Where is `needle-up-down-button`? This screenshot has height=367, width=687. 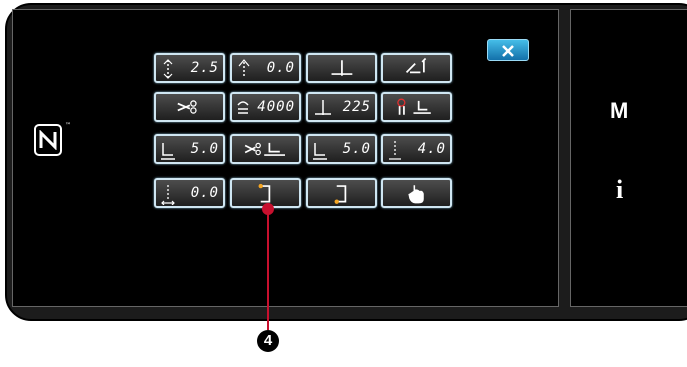 needle-up-down-button is located at coordinates (341, 68).